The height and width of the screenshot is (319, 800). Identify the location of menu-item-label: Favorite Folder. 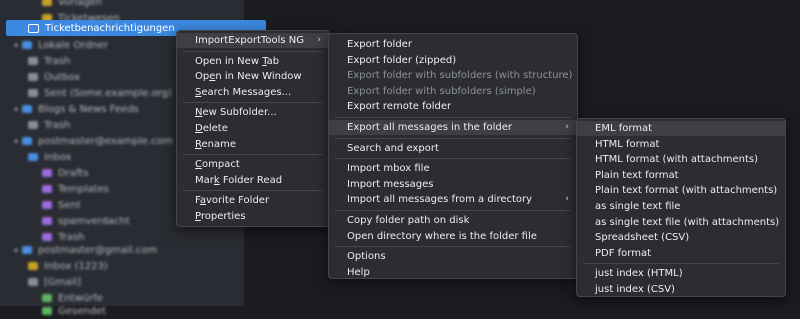
(232, 201).